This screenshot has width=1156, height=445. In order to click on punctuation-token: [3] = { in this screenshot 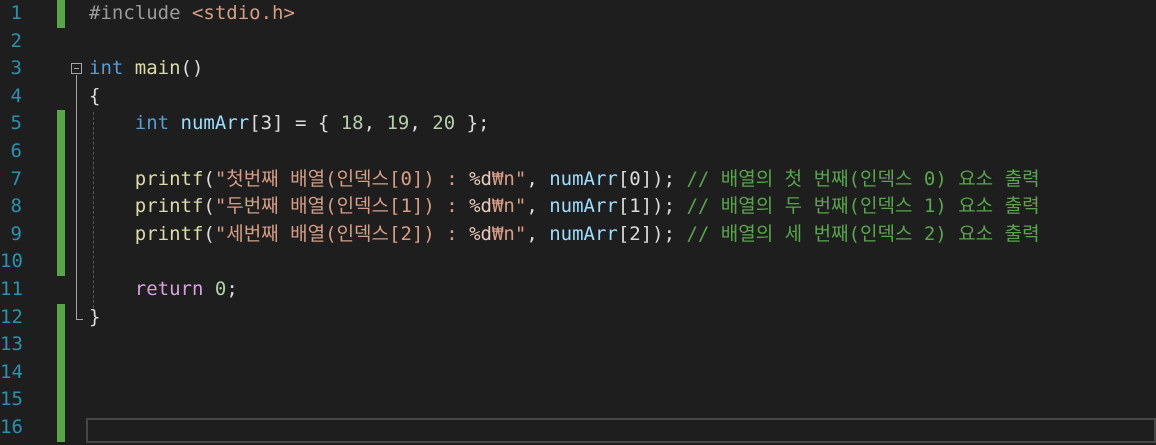, I will do `click(295, 123)`.